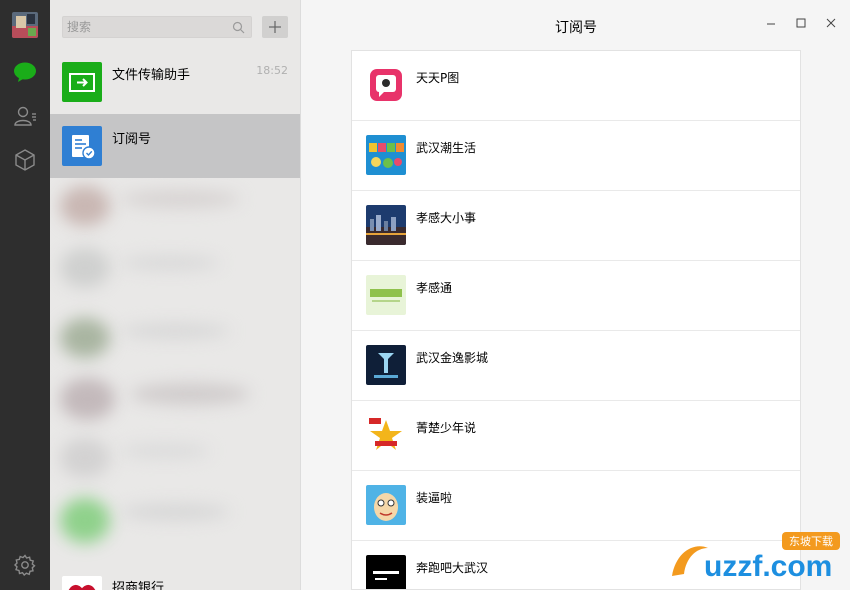  I want to click on chat-name: 订阅号, so click(132, 139).